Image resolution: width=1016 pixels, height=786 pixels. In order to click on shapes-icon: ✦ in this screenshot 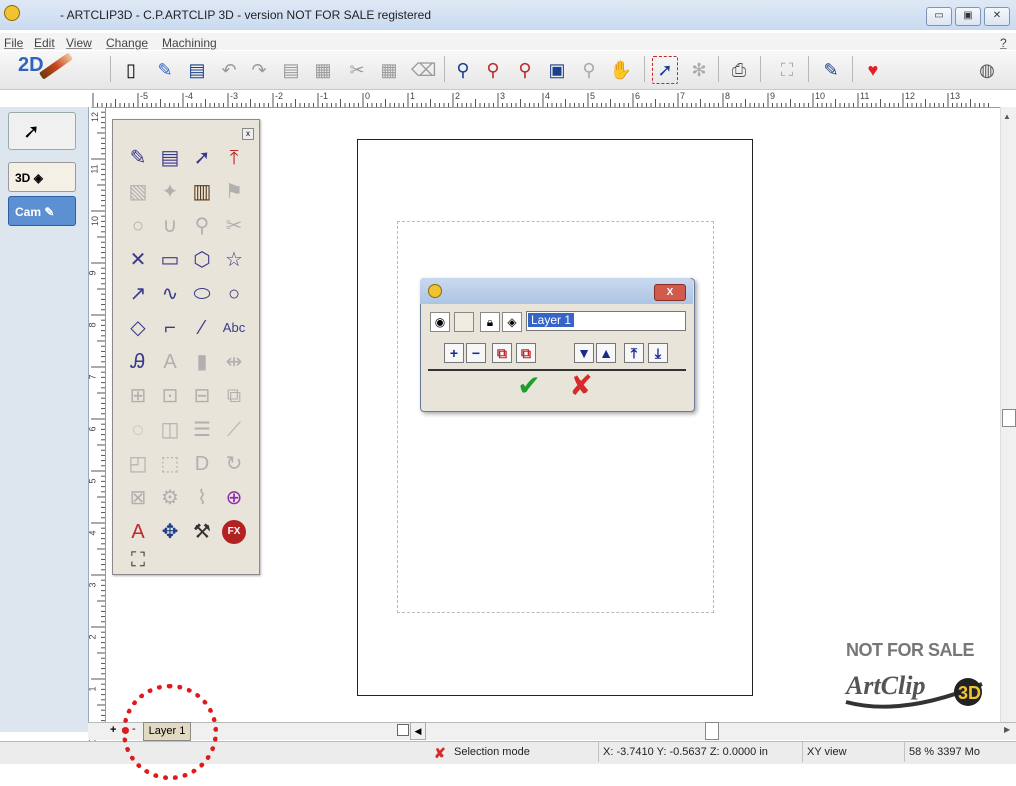, I will do `click(170, 192)`.